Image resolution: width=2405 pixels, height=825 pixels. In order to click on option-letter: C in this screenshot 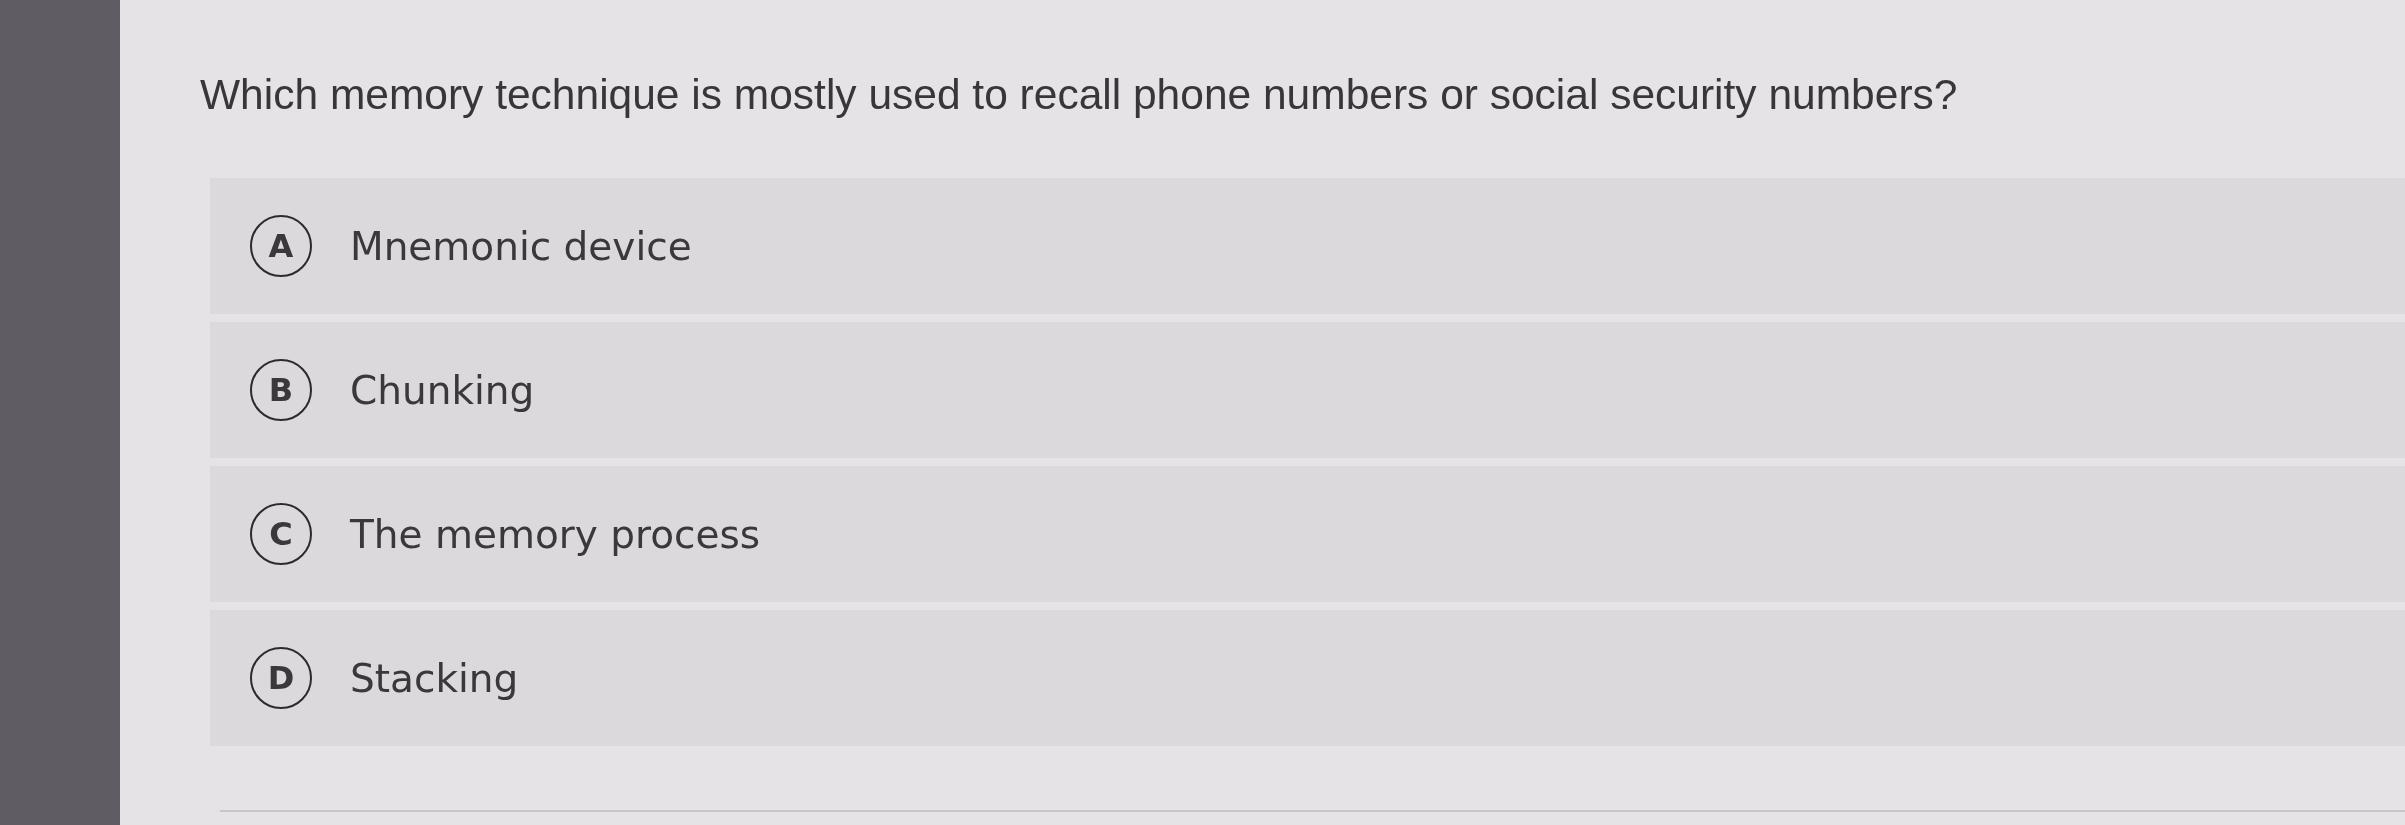, I will do `click(281, 534)`.